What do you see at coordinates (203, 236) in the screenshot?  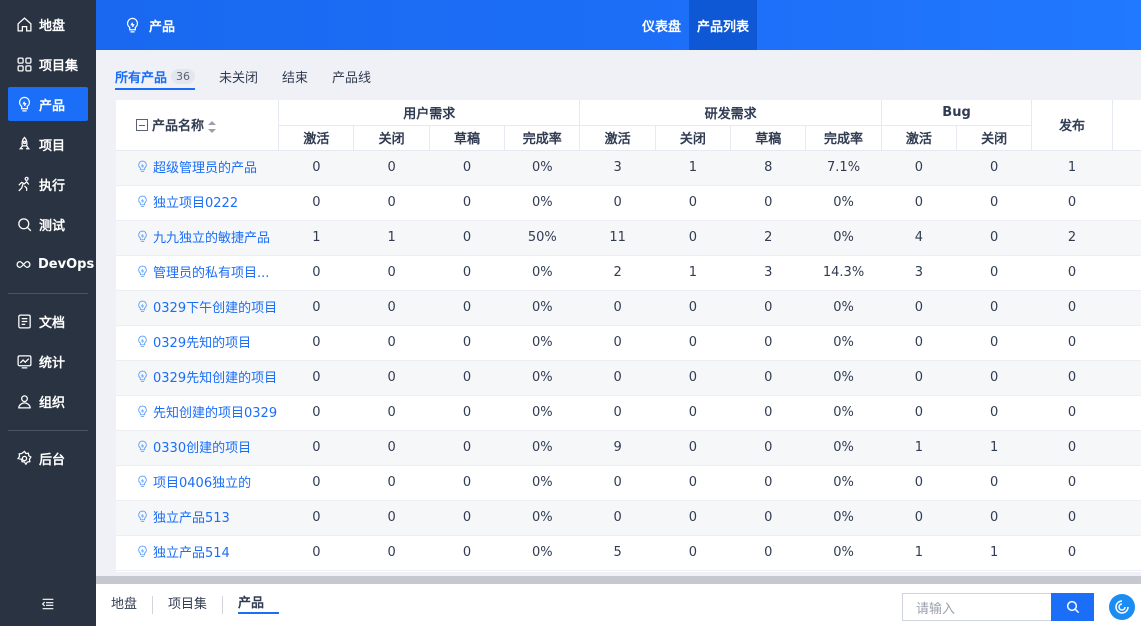 I see `product-name-link: 九九独立的敏捷产品` at bounding box center [203, 236].